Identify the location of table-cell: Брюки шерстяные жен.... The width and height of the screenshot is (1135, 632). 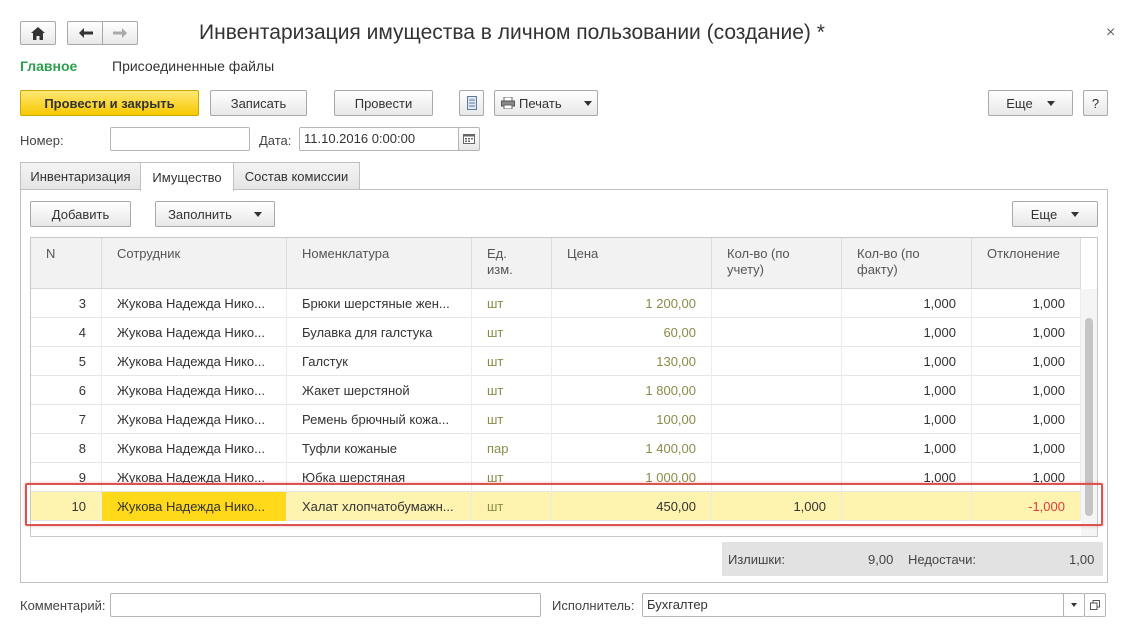
(379, 303).